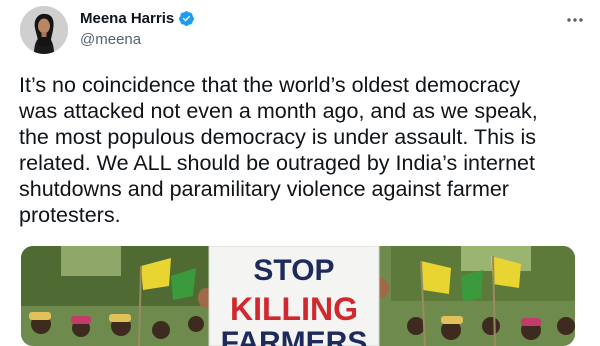  I want to click on sign-line-3: FARMERS, so click(294, 336).